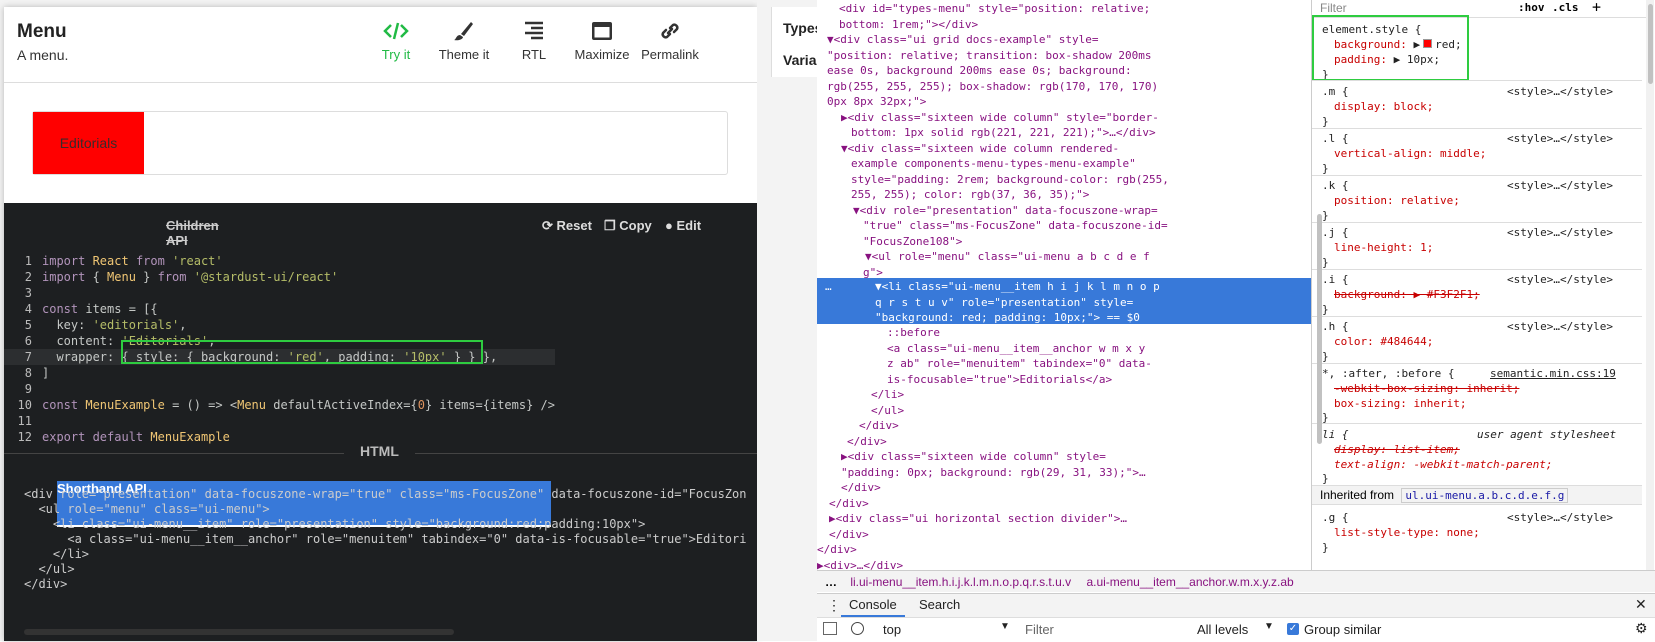 The image size is (1655, 642). I want to click on dom-node-line: bottom: 1rem;"></div>, so click(908, 25).